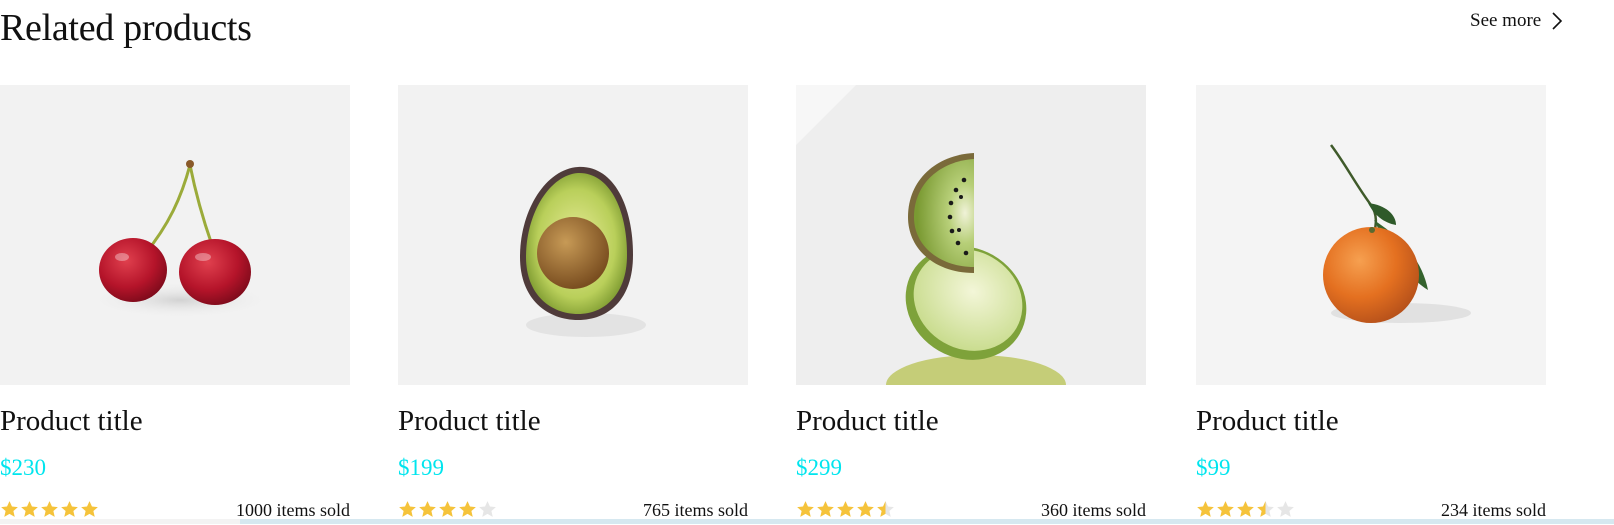 This screenshot has width=1614, height=525. What do you see at coordinates (175, 235) in the screenshot?
I see `product-image-cherries` at bounding box center [175, 235].